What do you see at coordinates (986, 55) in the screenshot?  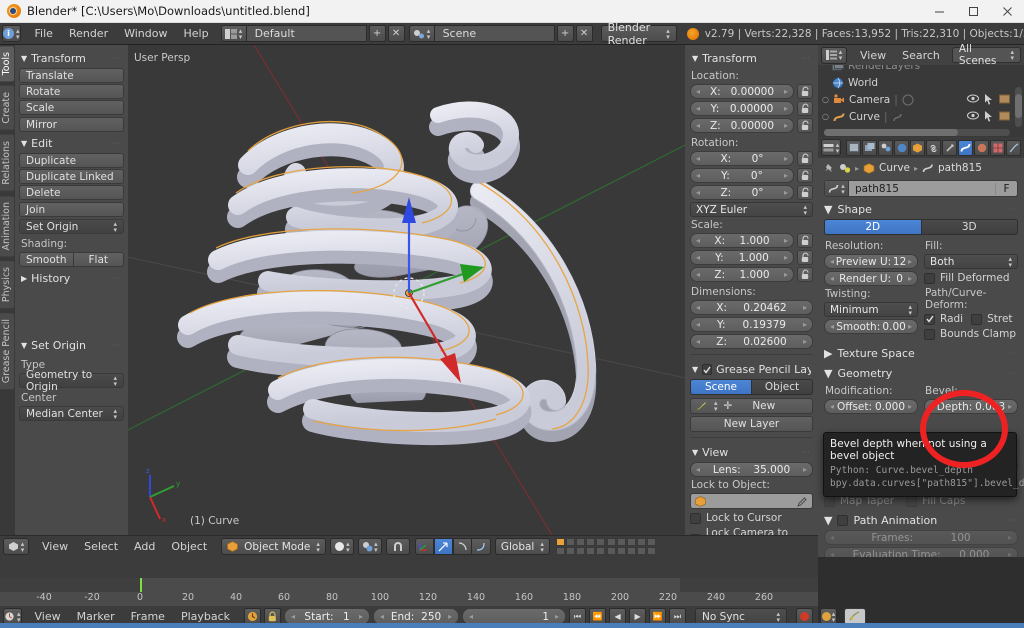 I see `outliner-display-mode-selector: All Scenes ▴ ▾` at bounding box center [986, 55].